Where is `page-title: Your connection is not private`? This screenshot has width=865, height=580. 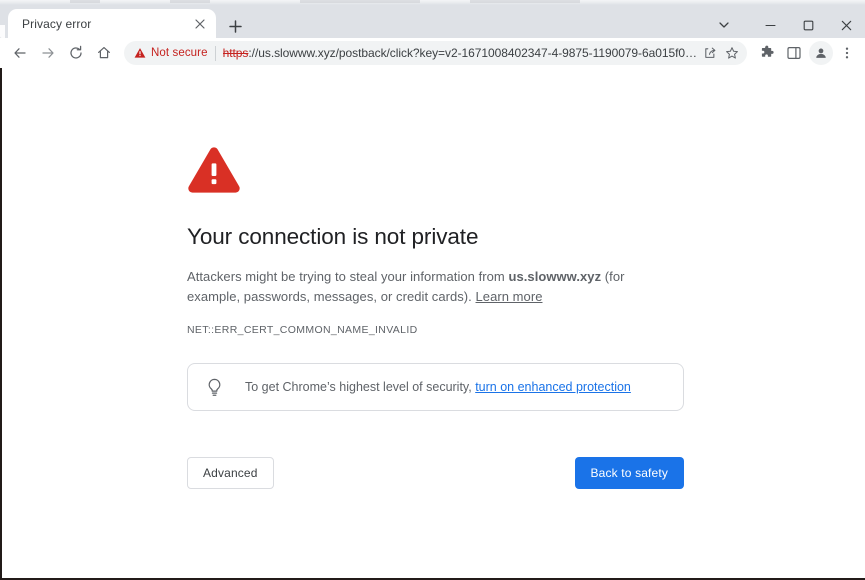 page-title: Your connection is not private is located at coordinates (333, 236).